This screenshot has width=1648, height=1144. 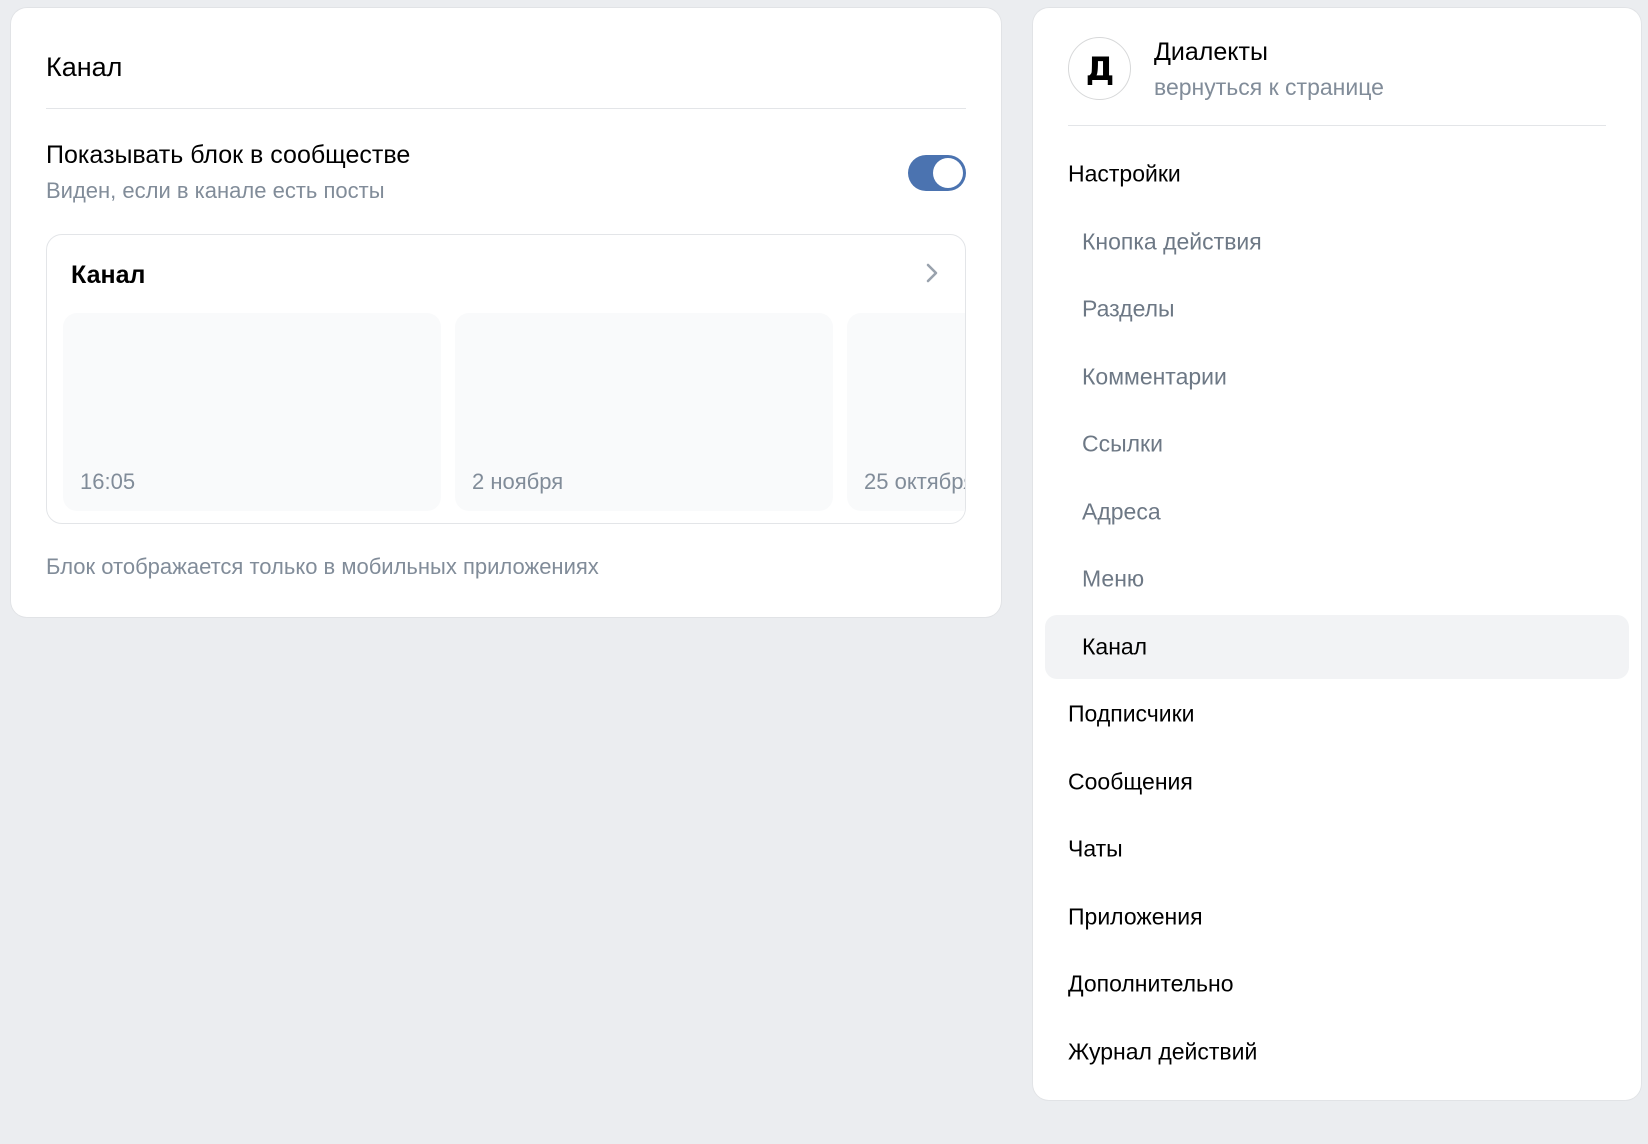 I want to click on sidebar-item-label: Сообщения, so click(x=1130, y=781).